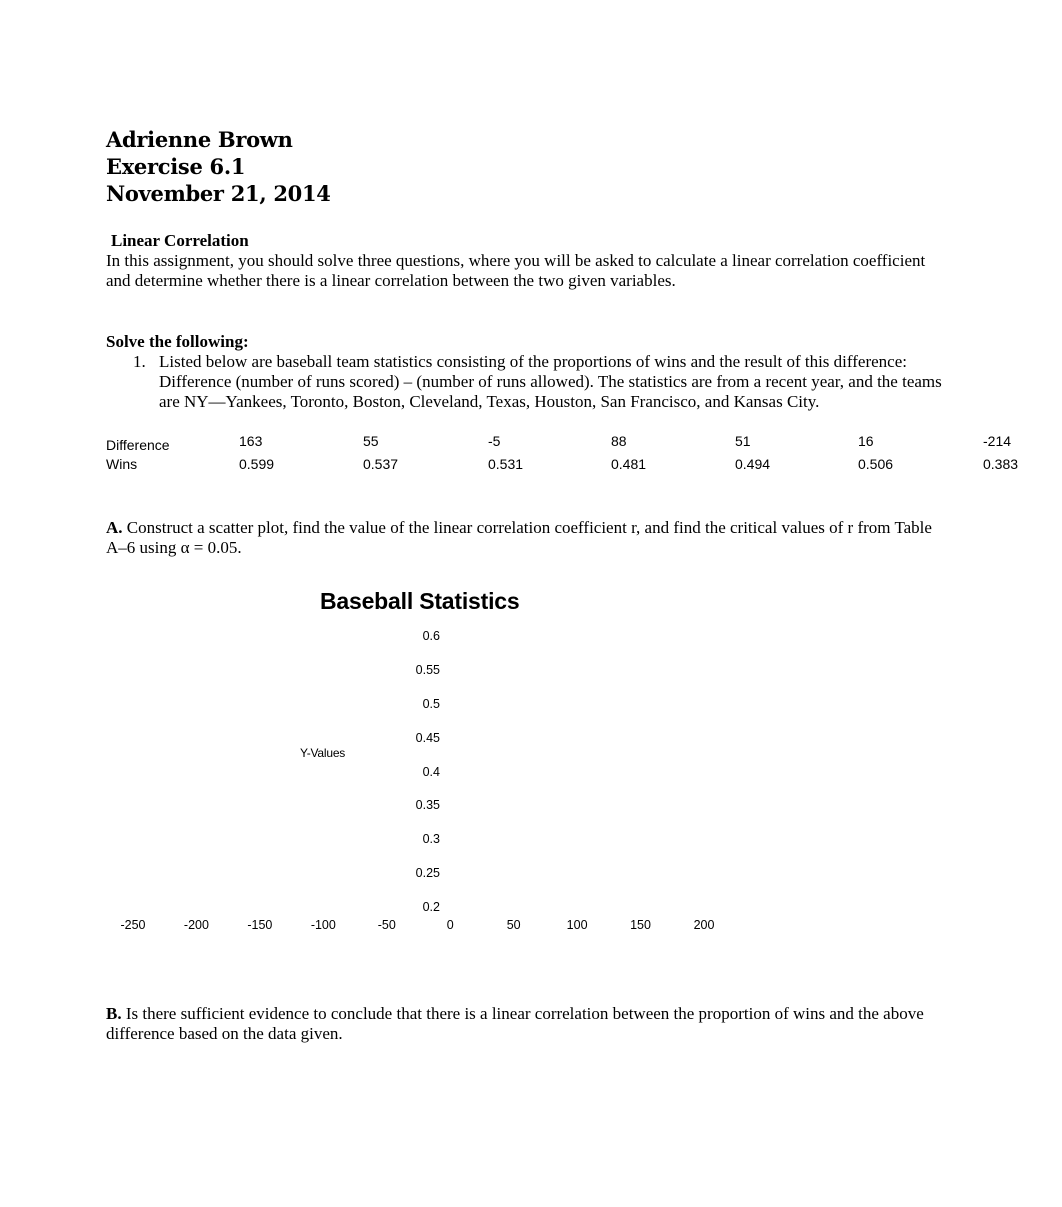 Image resolution: width=1062 pixels, height=1207 pixels. I want to click on table-cell: 163, so click(251, 441).